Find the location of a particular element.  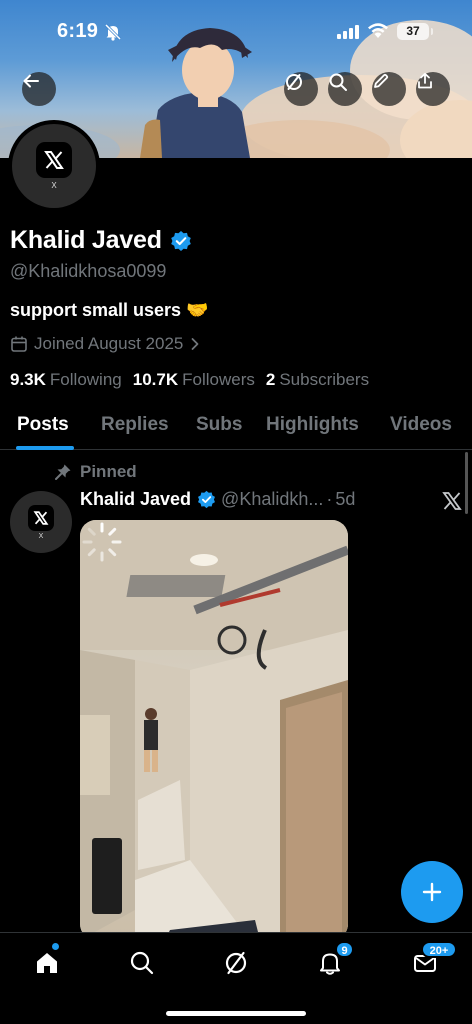

home-icon is located at coordinates (47, 963).